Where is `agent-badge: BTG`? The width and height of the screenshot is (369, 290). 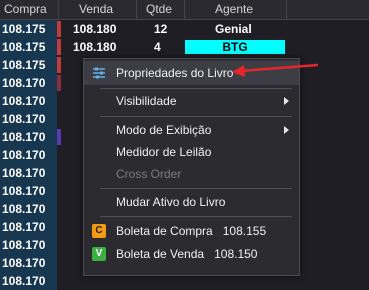
agent-badge: BTG is located at coordinates (235, 47).